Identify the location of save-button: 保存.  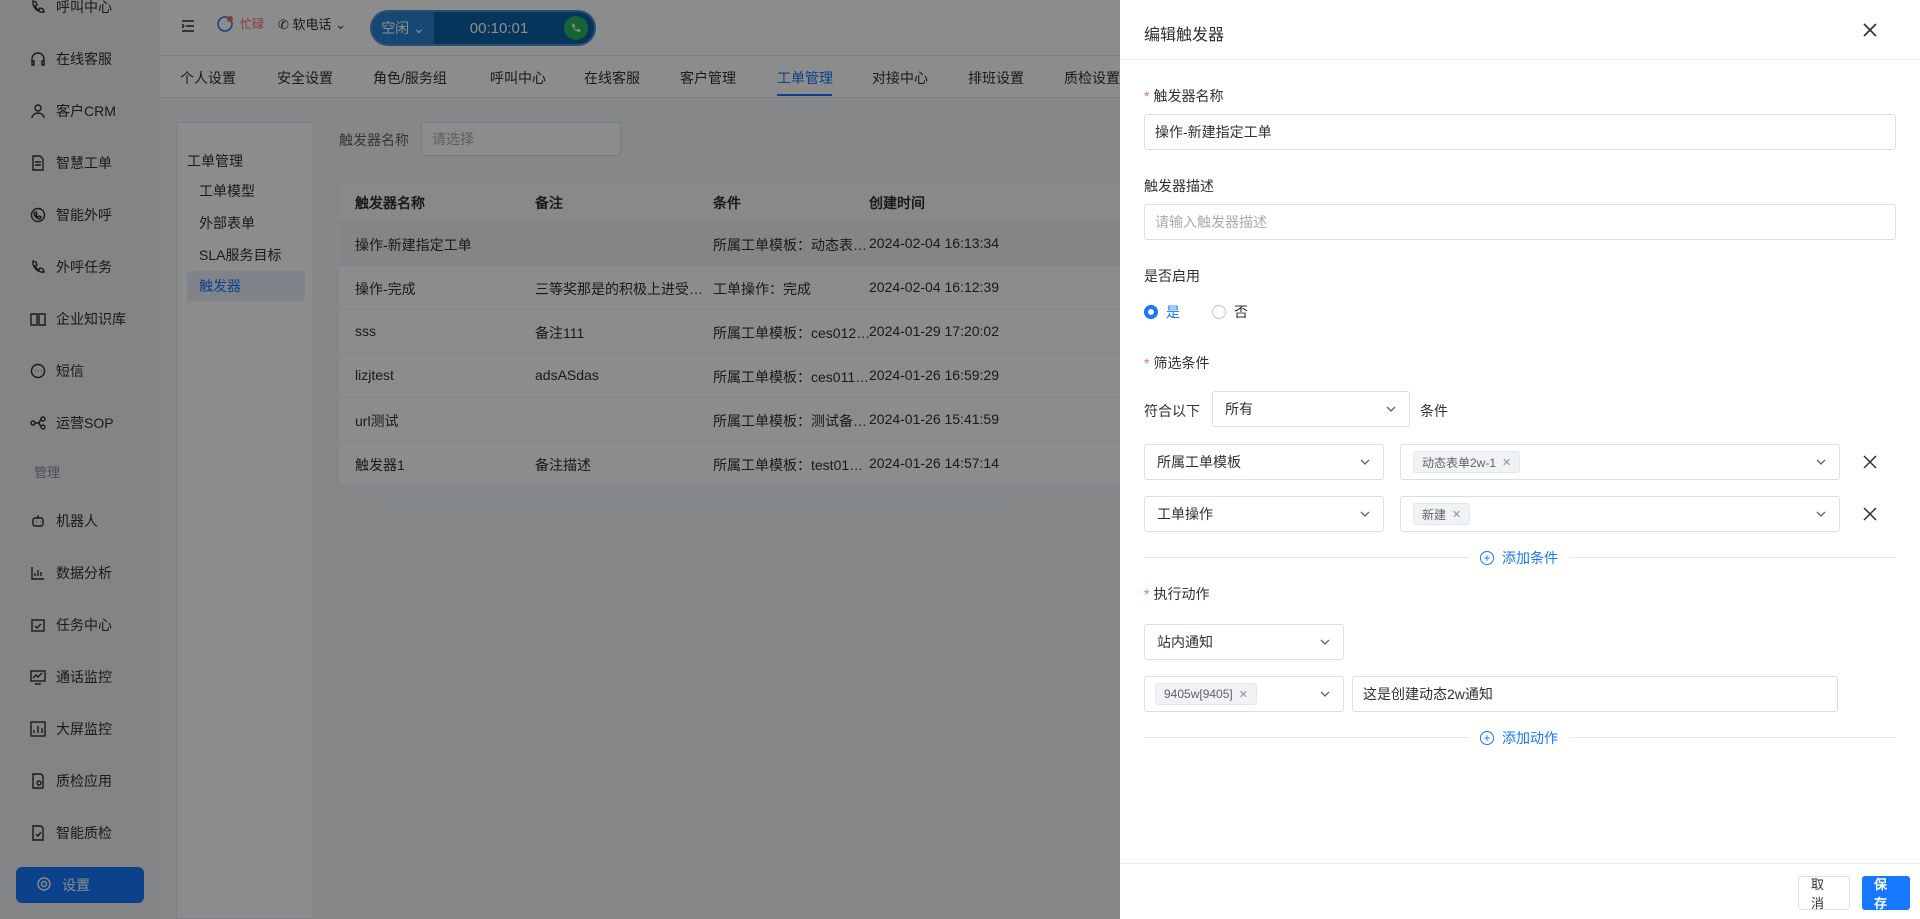
(1886, 893).